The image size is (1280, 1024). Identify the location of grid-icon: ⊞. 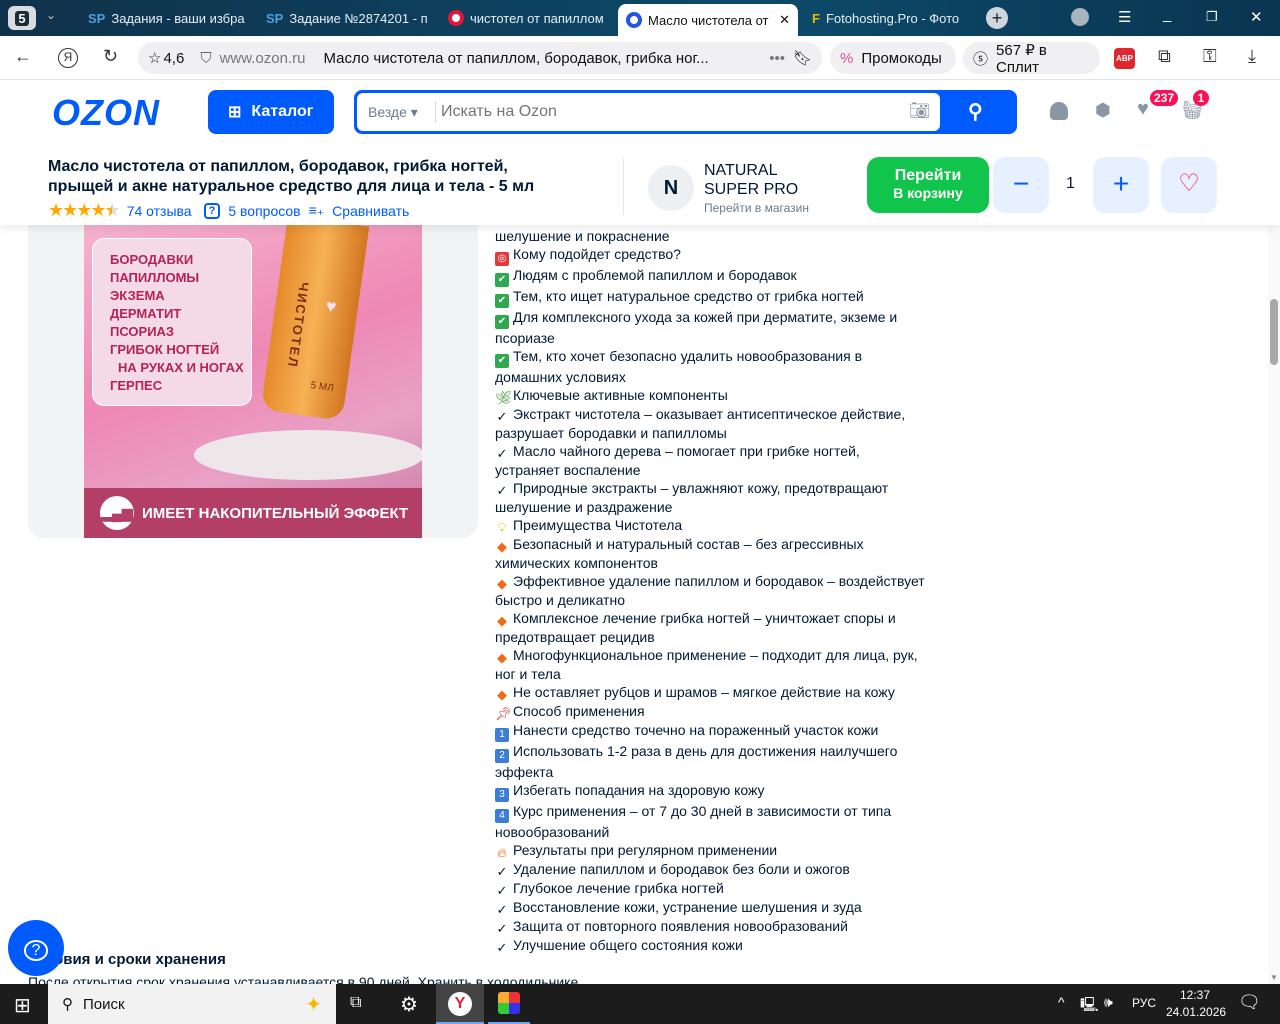
(235, 112).